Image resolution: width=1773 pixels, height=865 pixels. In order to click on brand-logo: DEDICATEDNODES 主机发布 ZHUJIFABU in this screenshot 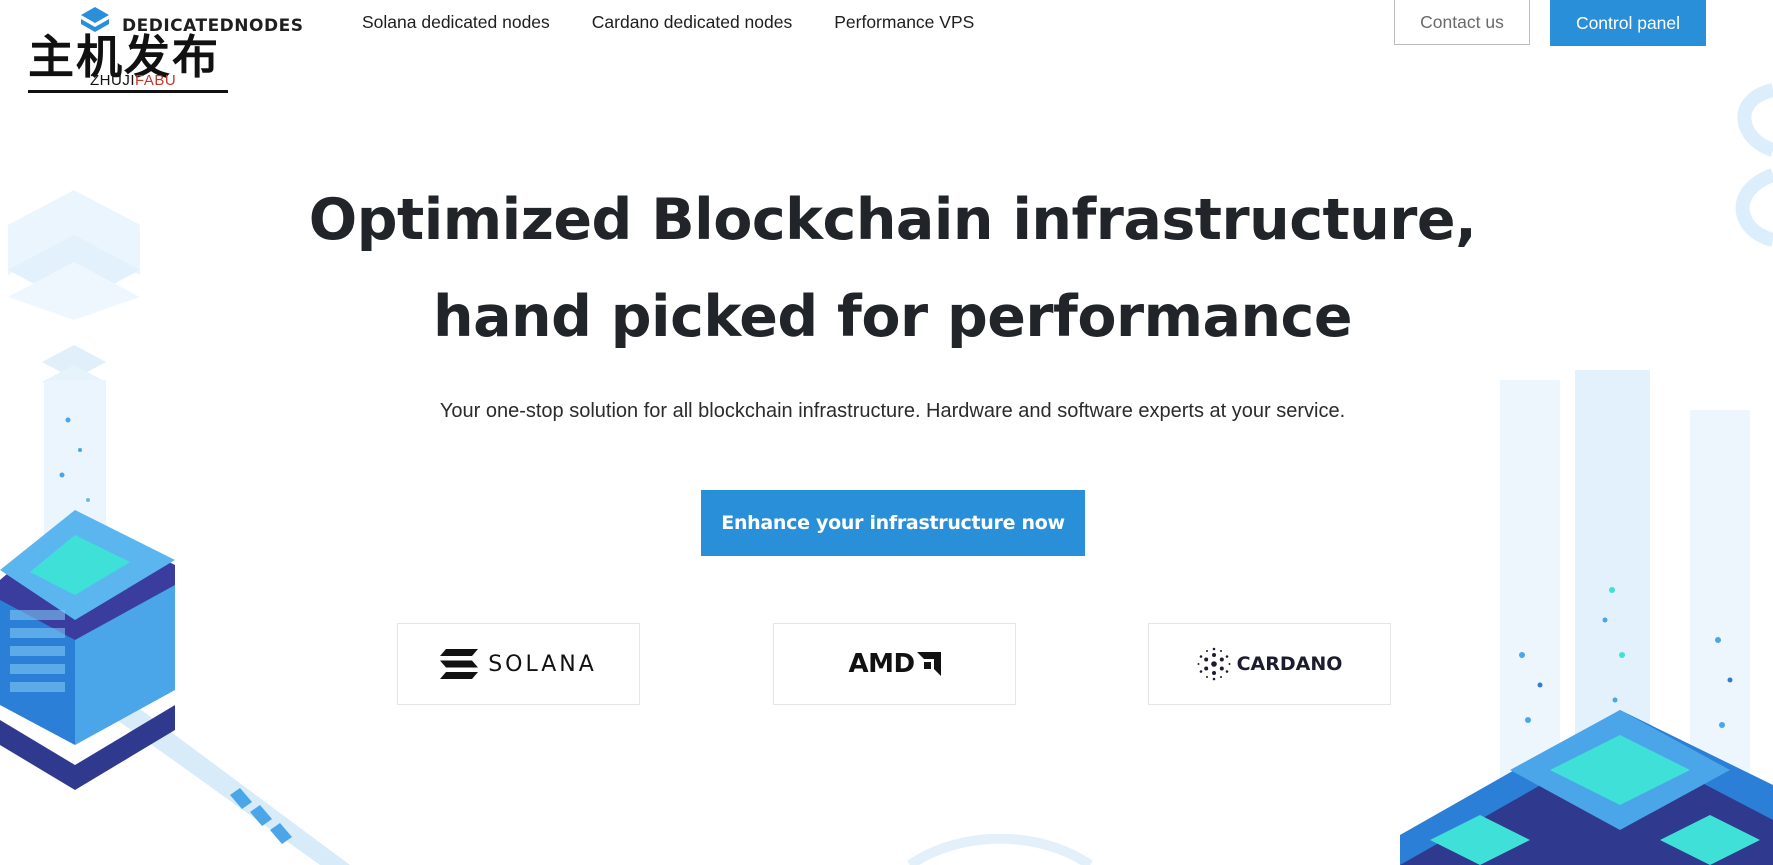, I will do `click(173, 50)`.